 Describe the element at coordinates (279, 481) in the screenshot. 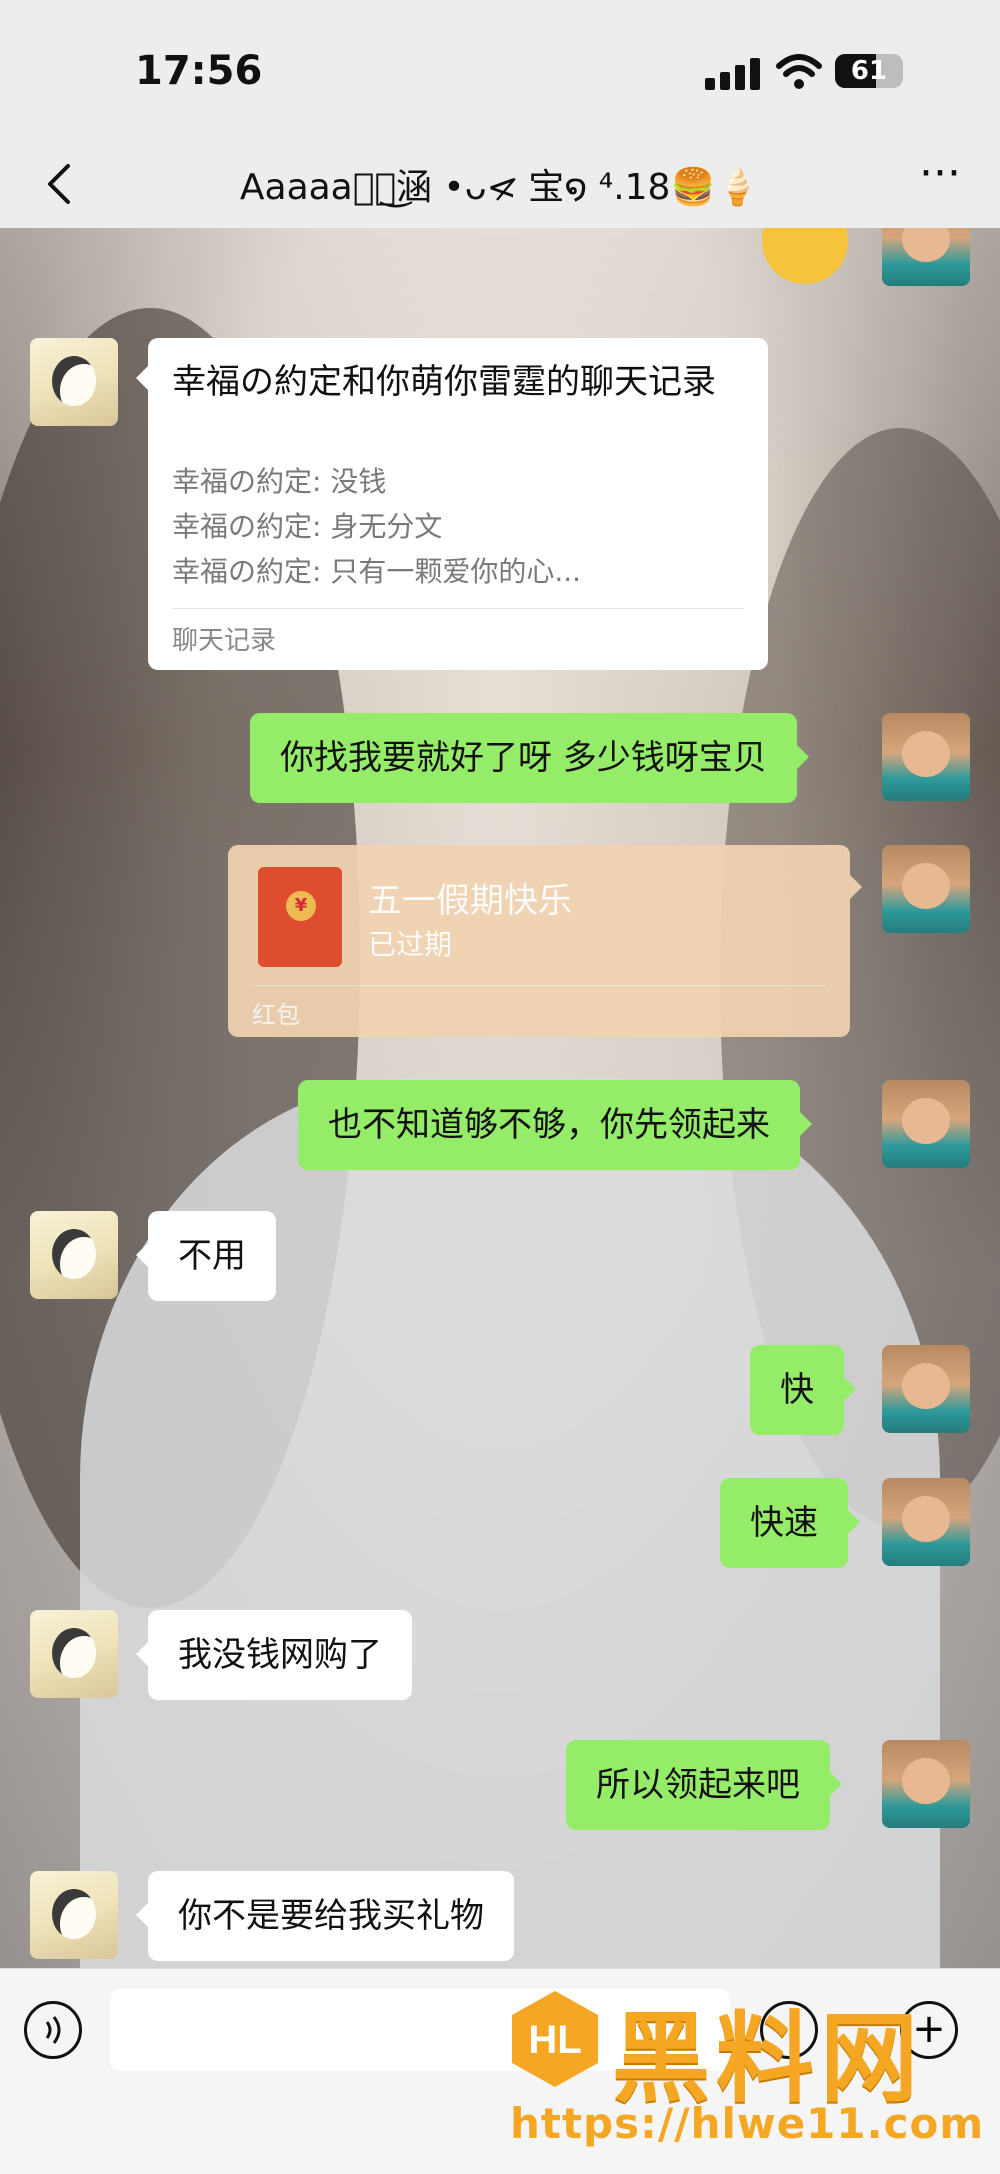

I see `chat-record-line: 幸福の約定: 没钱` at that location.